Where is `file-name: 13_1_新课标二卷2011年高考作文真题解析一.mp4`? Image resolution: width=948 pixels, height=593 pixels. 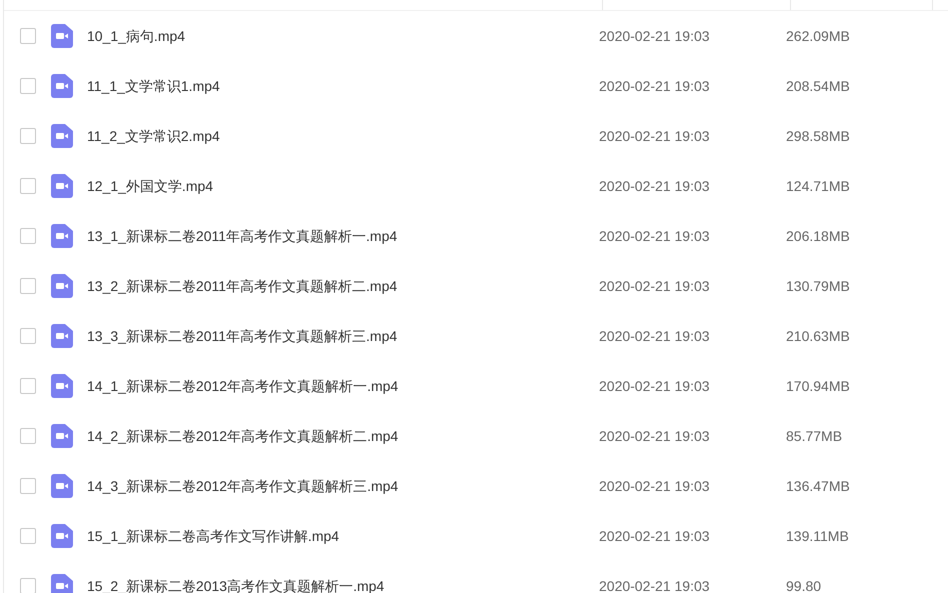
file-name: 13_1_新课标二卷2011年高考作文真题解析一.mp4 is located at coordinates (343, 236).